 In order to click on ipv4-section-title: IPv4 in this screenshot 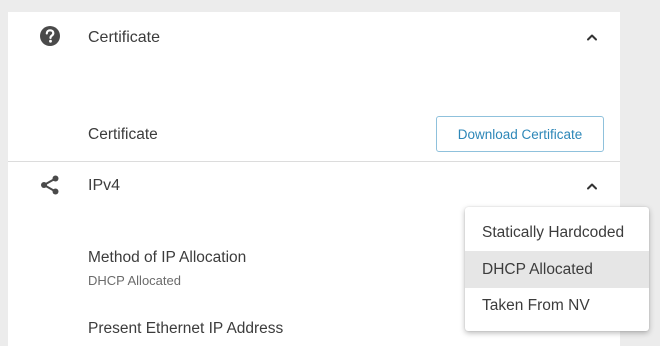, I will do `click(104, 185)`.